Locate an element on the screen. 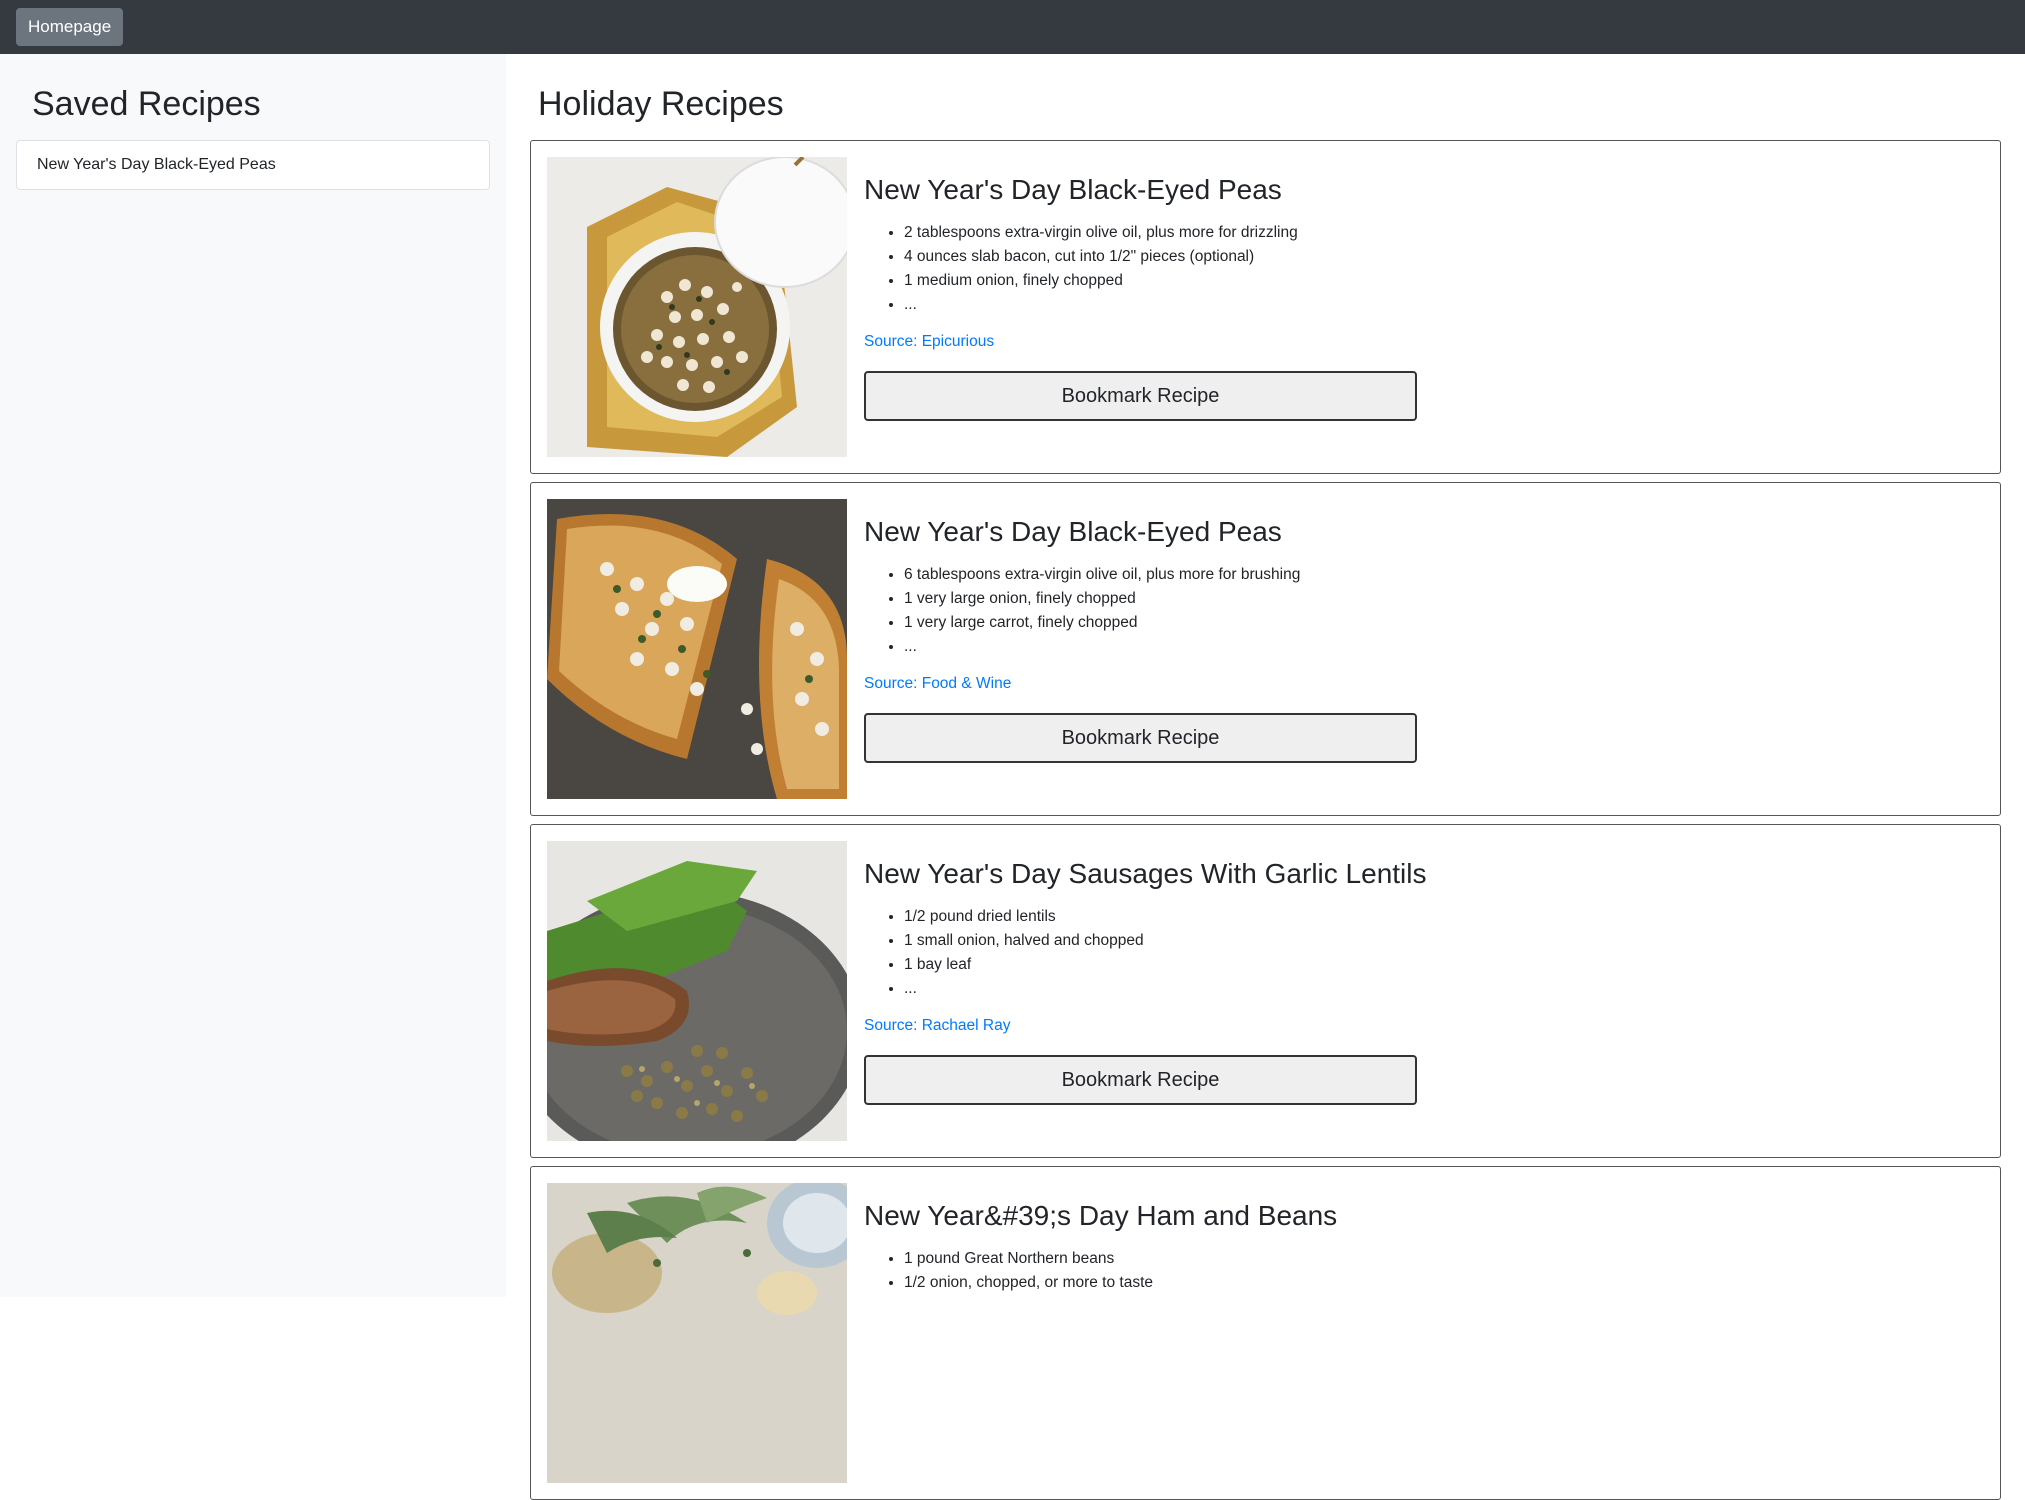 Image resolution: width=2025 pixels, height=1500 pixels. ingredient-item: 1/2 onion, chopped, or more to taste is located at coordinates (1028, 1283).